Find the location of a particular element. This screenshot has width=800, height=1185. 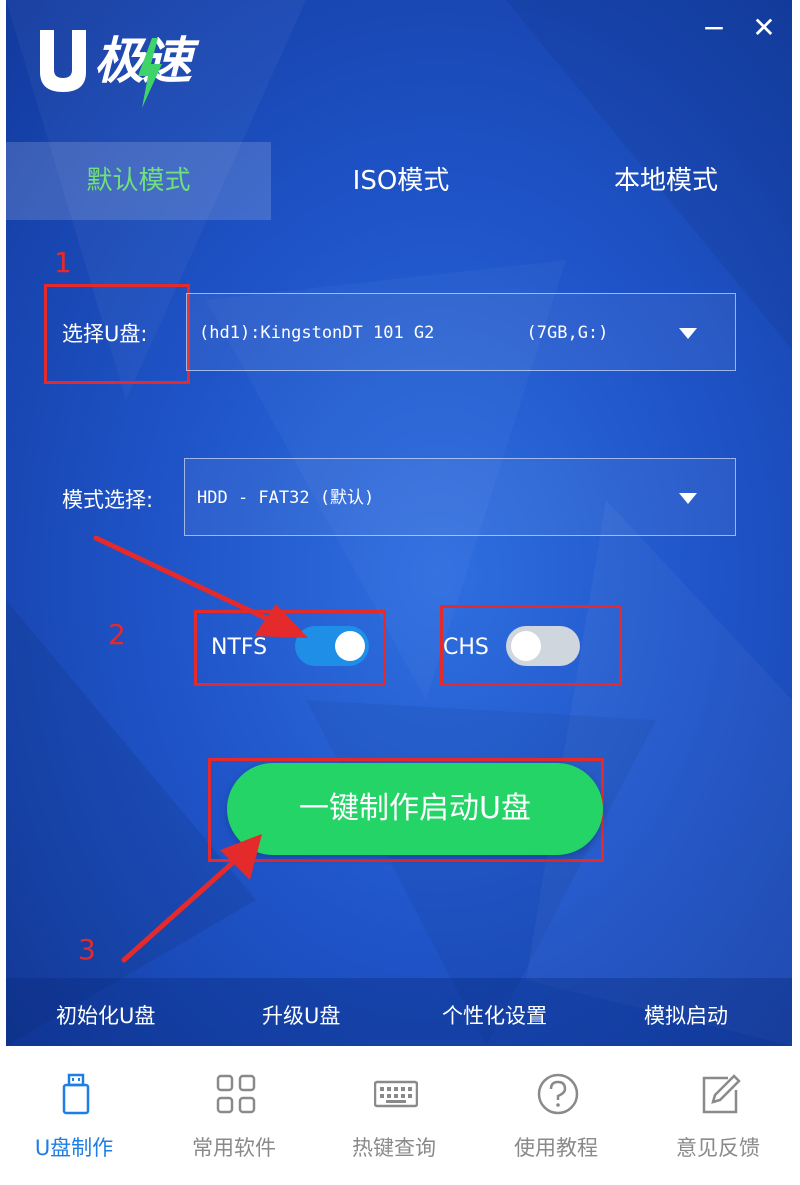

nav-tutorial: 使用教程 is located at coordinates (556, 1115).